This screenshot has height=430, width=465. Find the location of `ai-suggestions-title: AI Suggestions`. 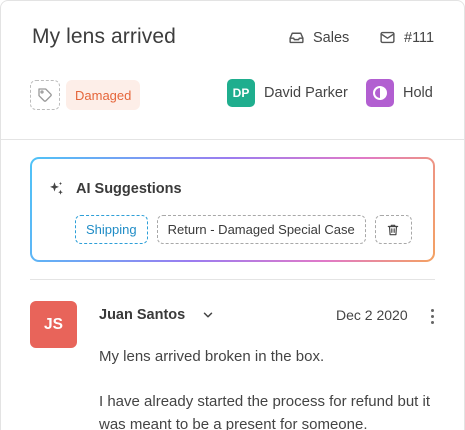

ai-suggestions-title: AI Suggestions is located at coordinates (114, 189).